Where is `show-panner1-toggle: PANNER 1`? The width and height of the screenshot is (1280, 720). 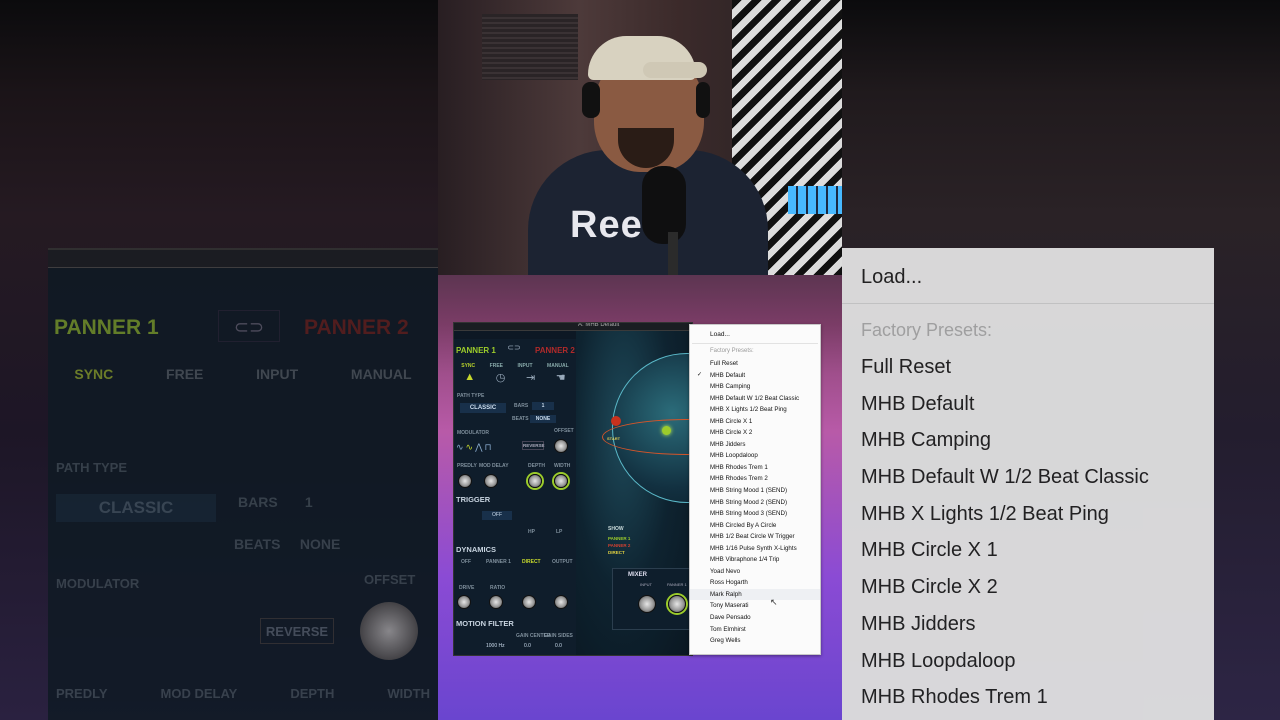 show-panner1-toggle: PANNER 1 is located at coordinates (619, 538).